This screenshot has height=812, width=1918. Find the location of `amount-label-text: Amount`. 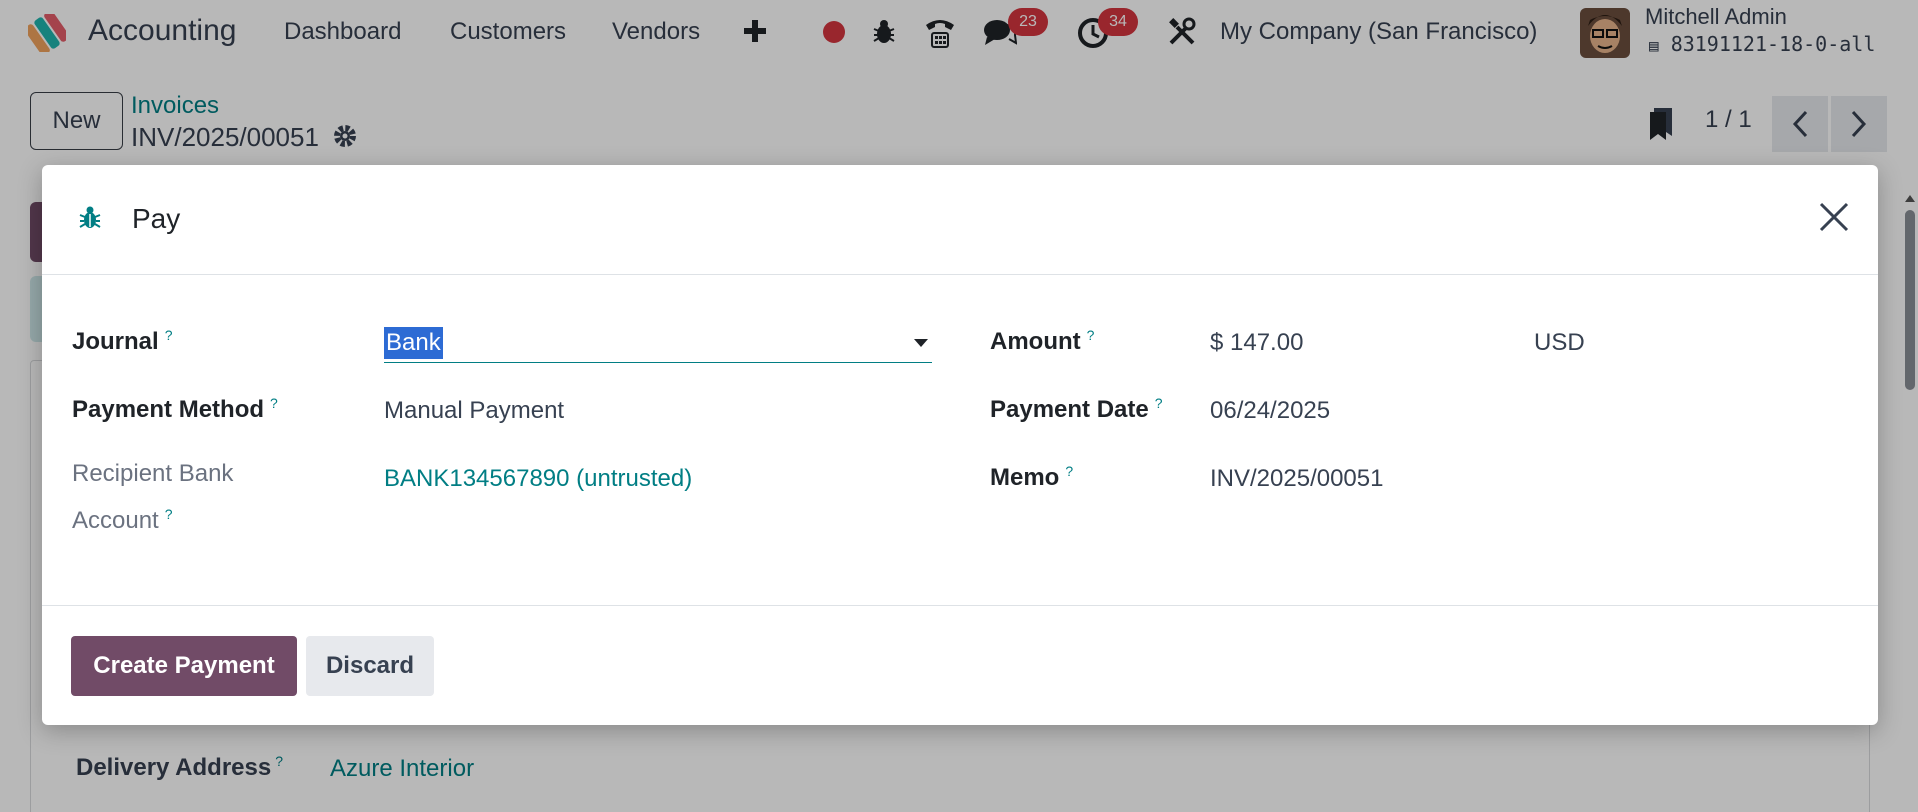

amount-label-text: Amount is located at coordinates (1035, 341).